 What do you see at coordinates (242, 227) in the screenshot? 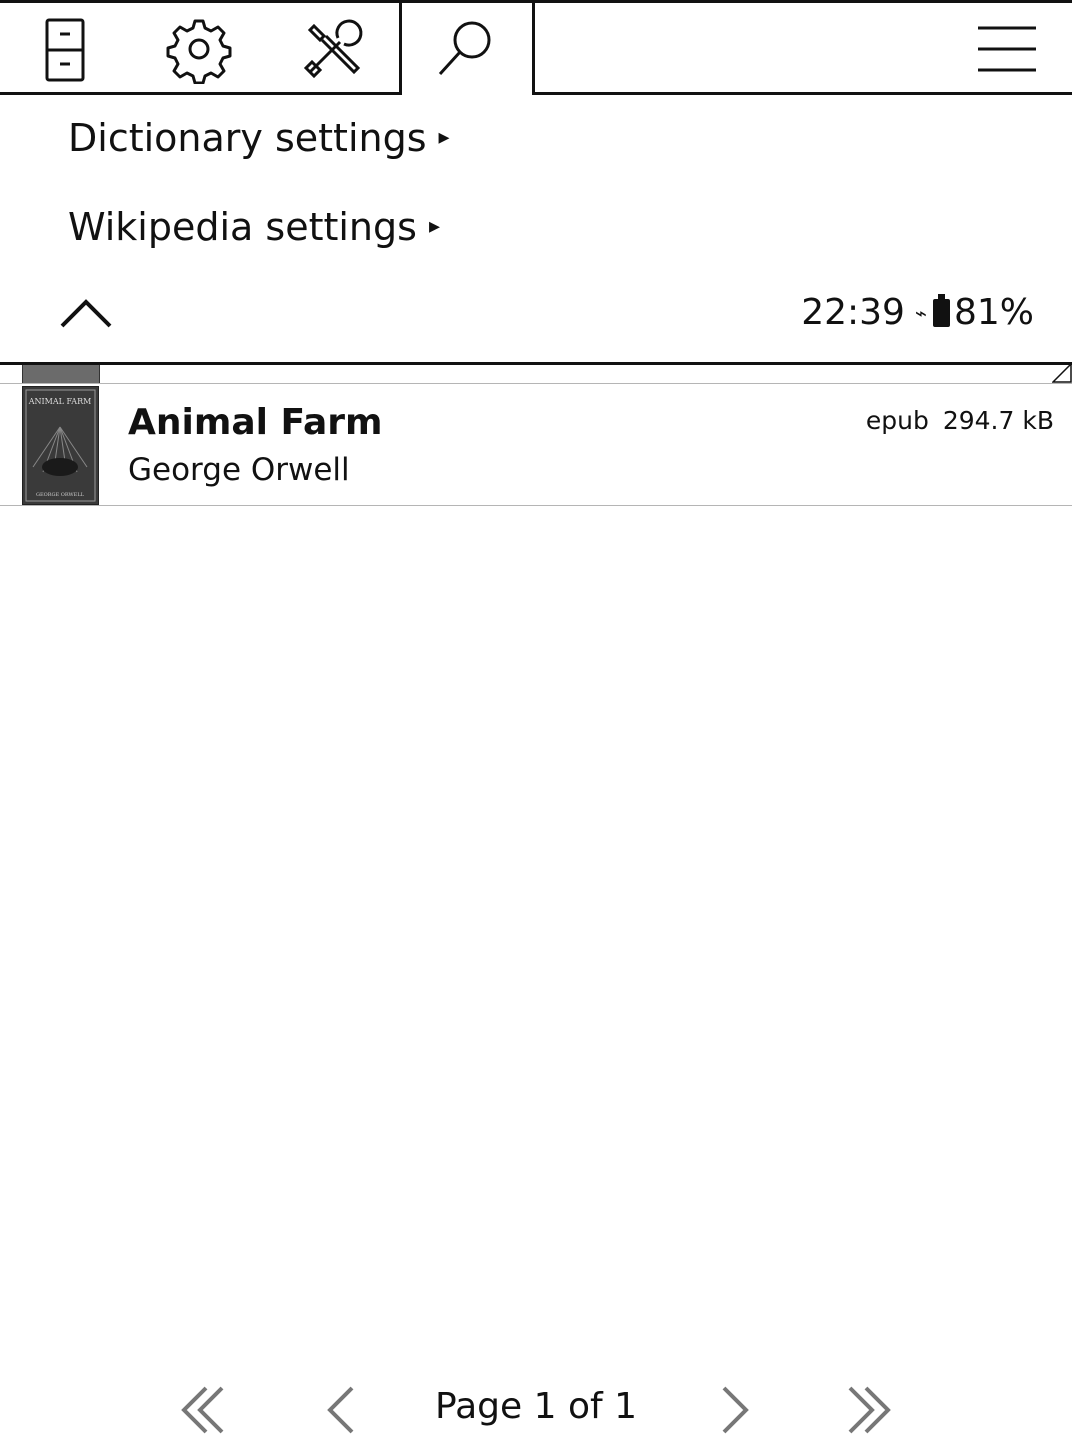
I see `menu-item-label: Wikipedia settings` at bounding box center [242, 227].